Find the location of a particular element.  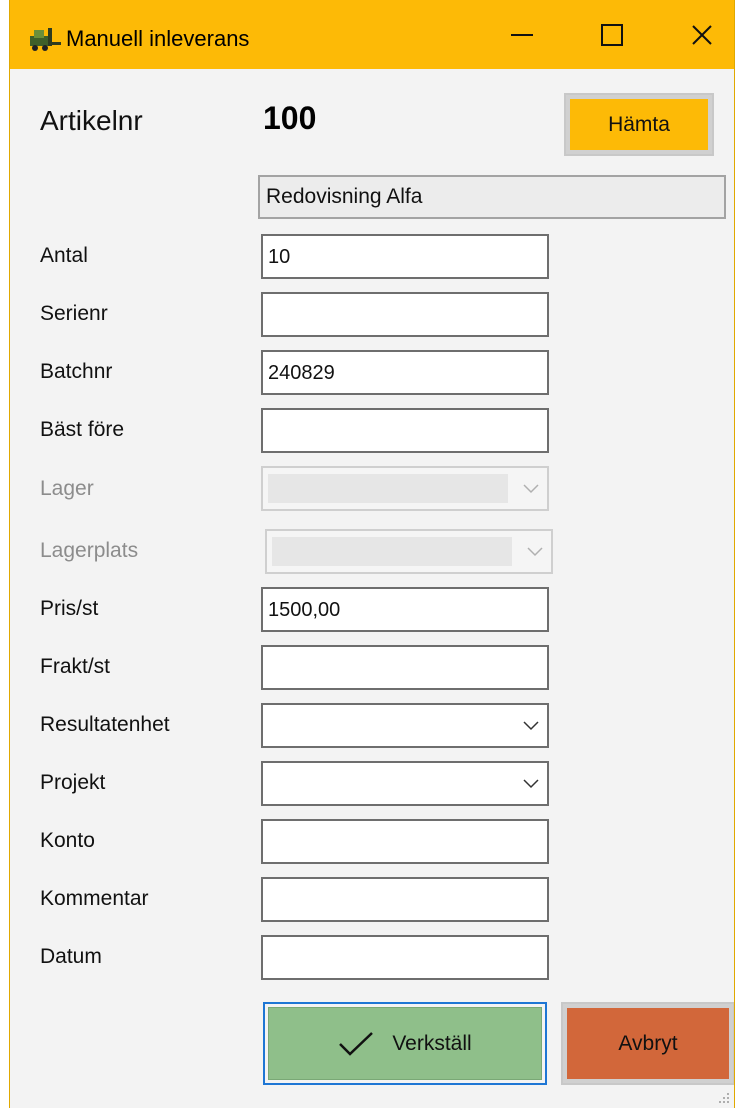

kommentar-input is located at coordinates (405, 899).